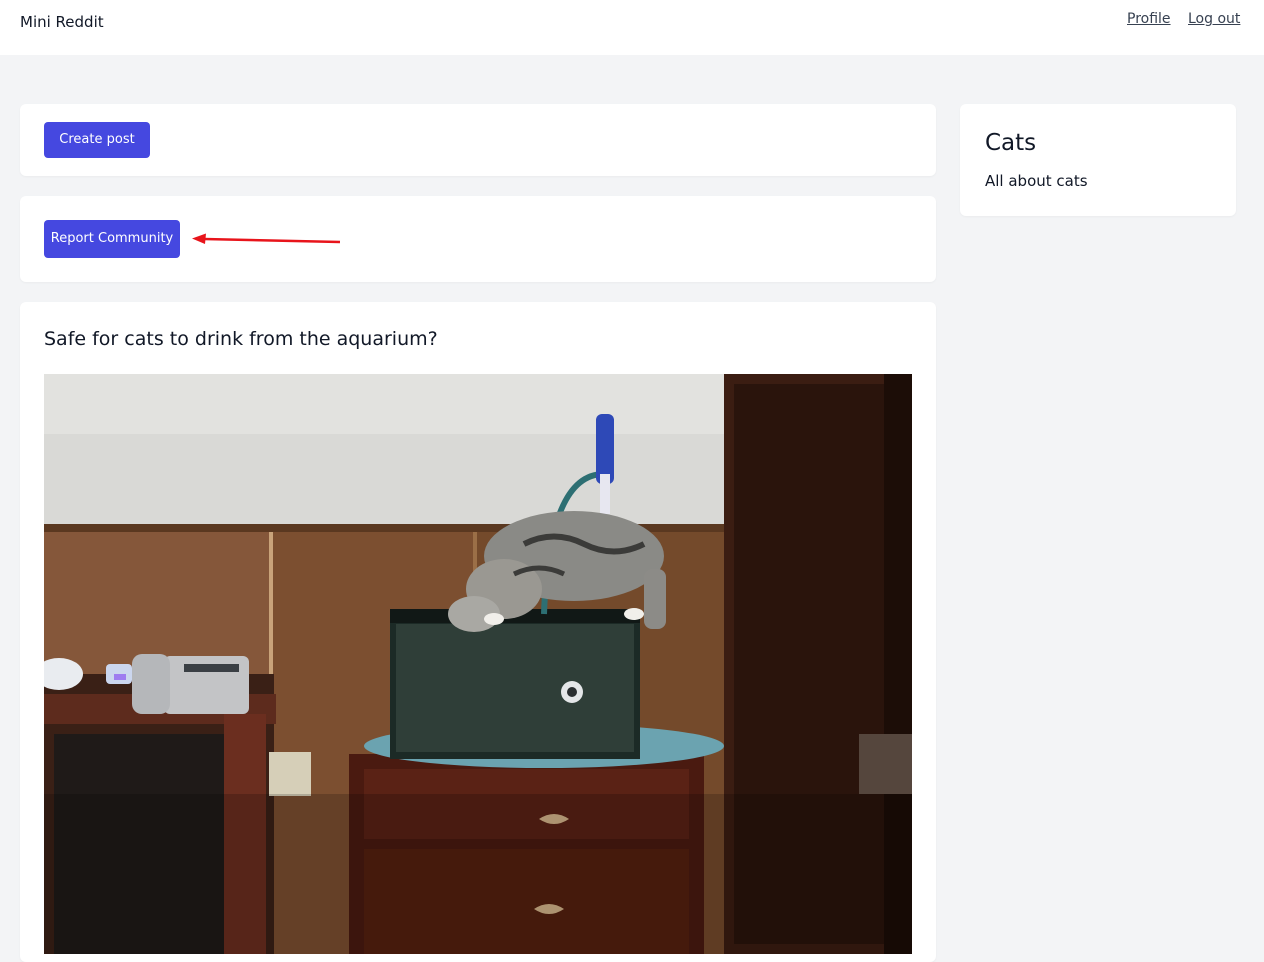 This screenshot has height=962, width=1264. Describe the element at coordinates (1149, 19) in the screenshot. I see `profile-link: Profile` at that location.